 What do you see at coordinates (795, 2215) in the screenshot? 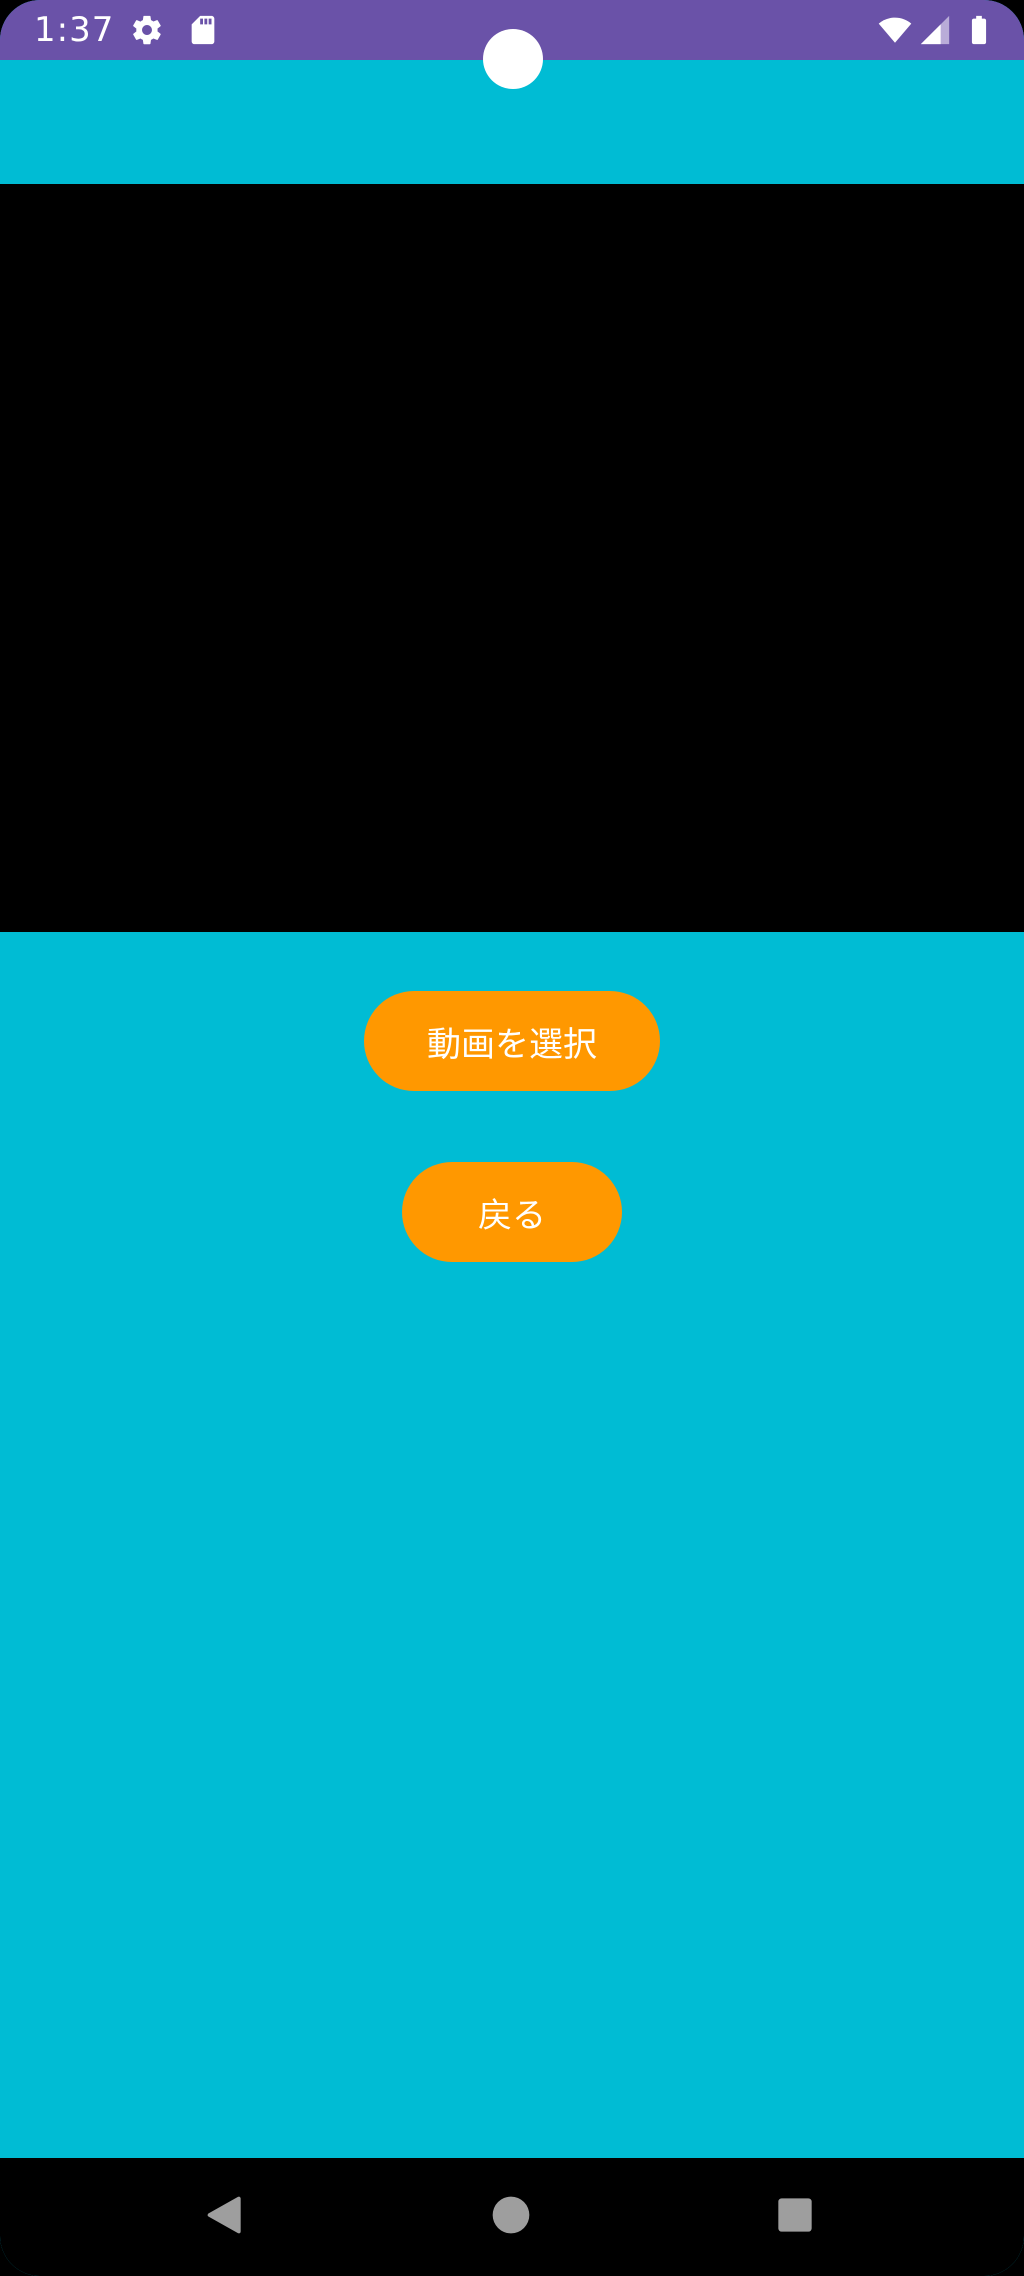
I see `recents-icon` at bounding box center [795, 2215].